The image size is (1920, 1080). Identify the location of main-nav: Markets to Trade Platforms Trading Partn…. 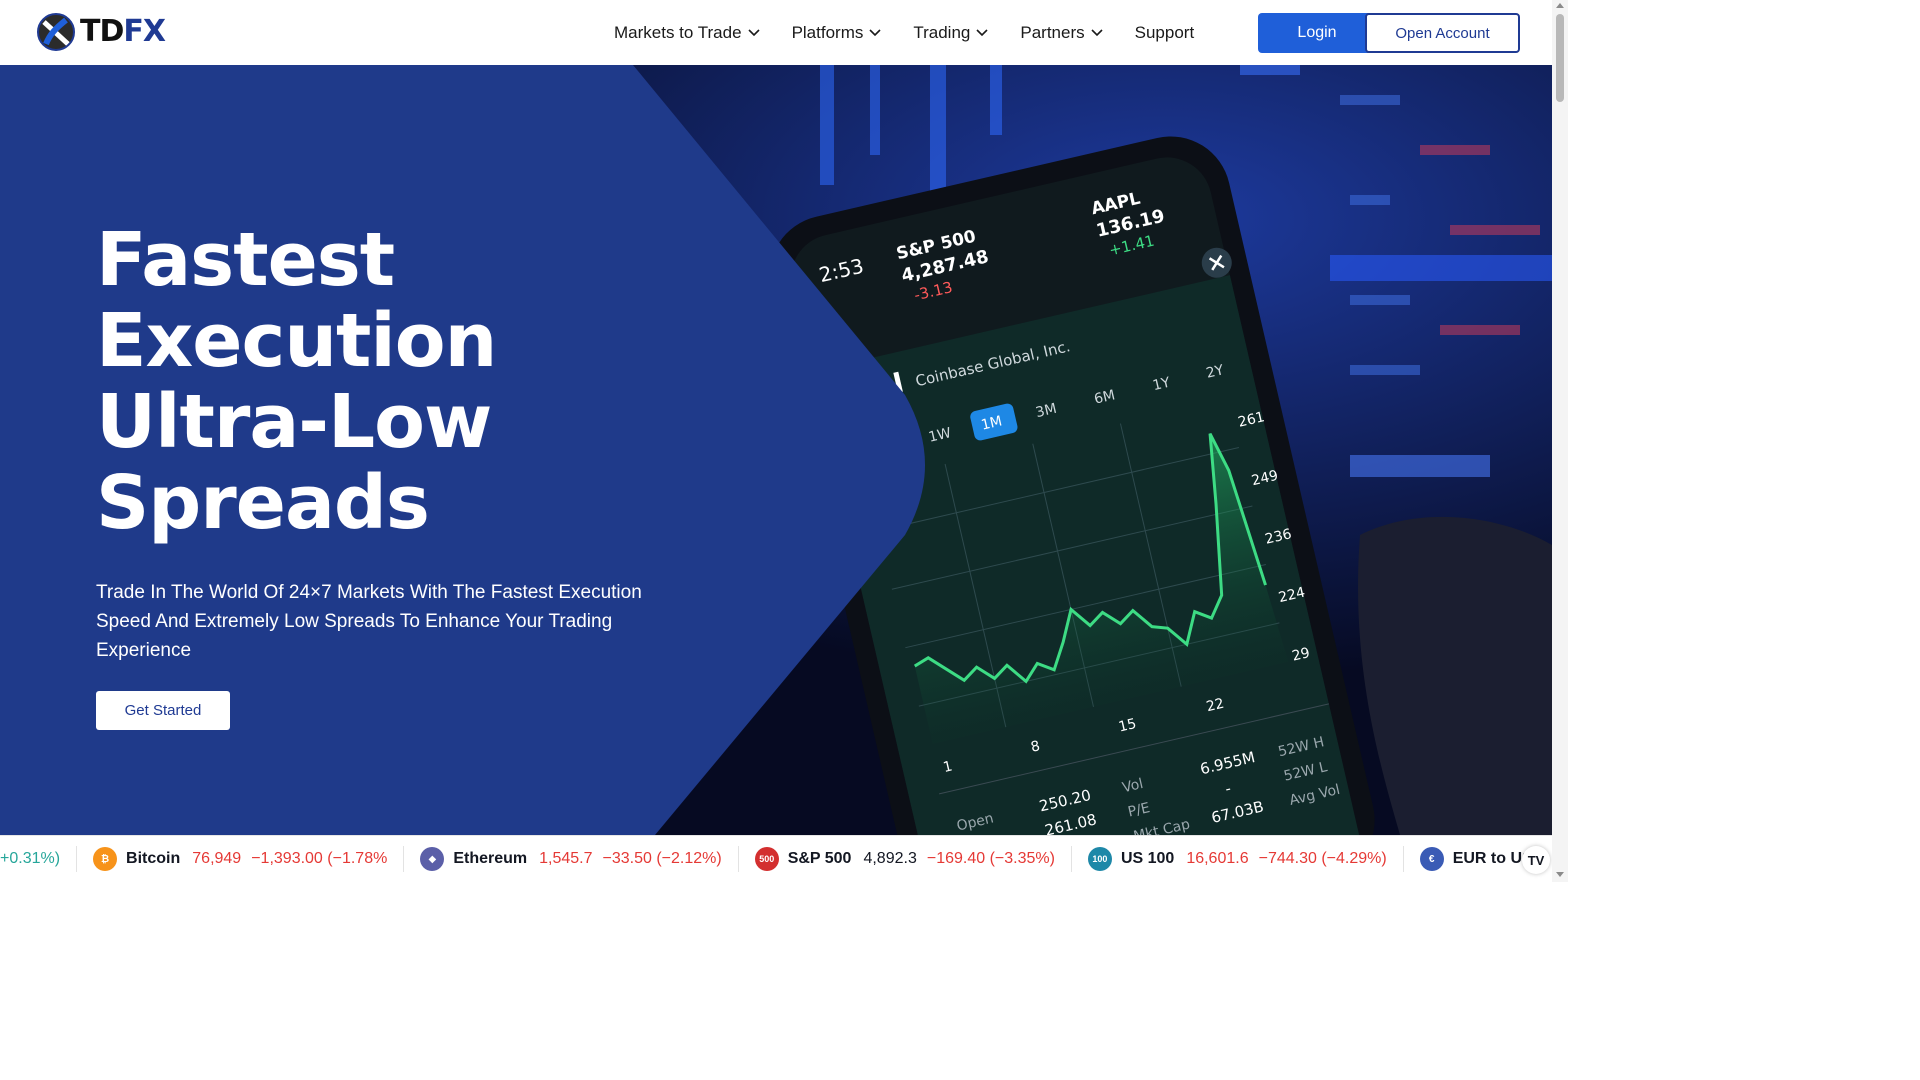
(920, 32).